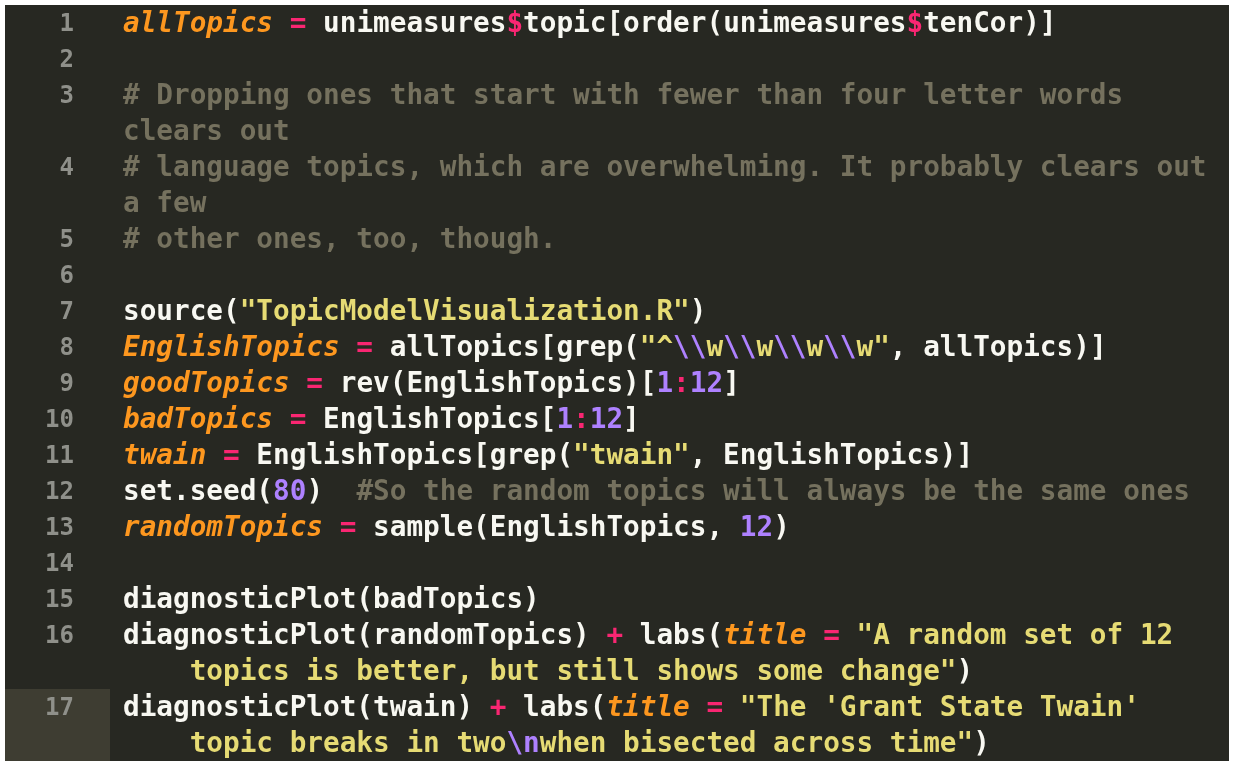 The width and height of the screenshot is (1234, 765). What do you see at coordinates (590, 23) in the screenshot?
I see `code-line: allTopics = unimeasures$topic[order(unimeasures$tenCor)]` at bounding box center [590, 23].